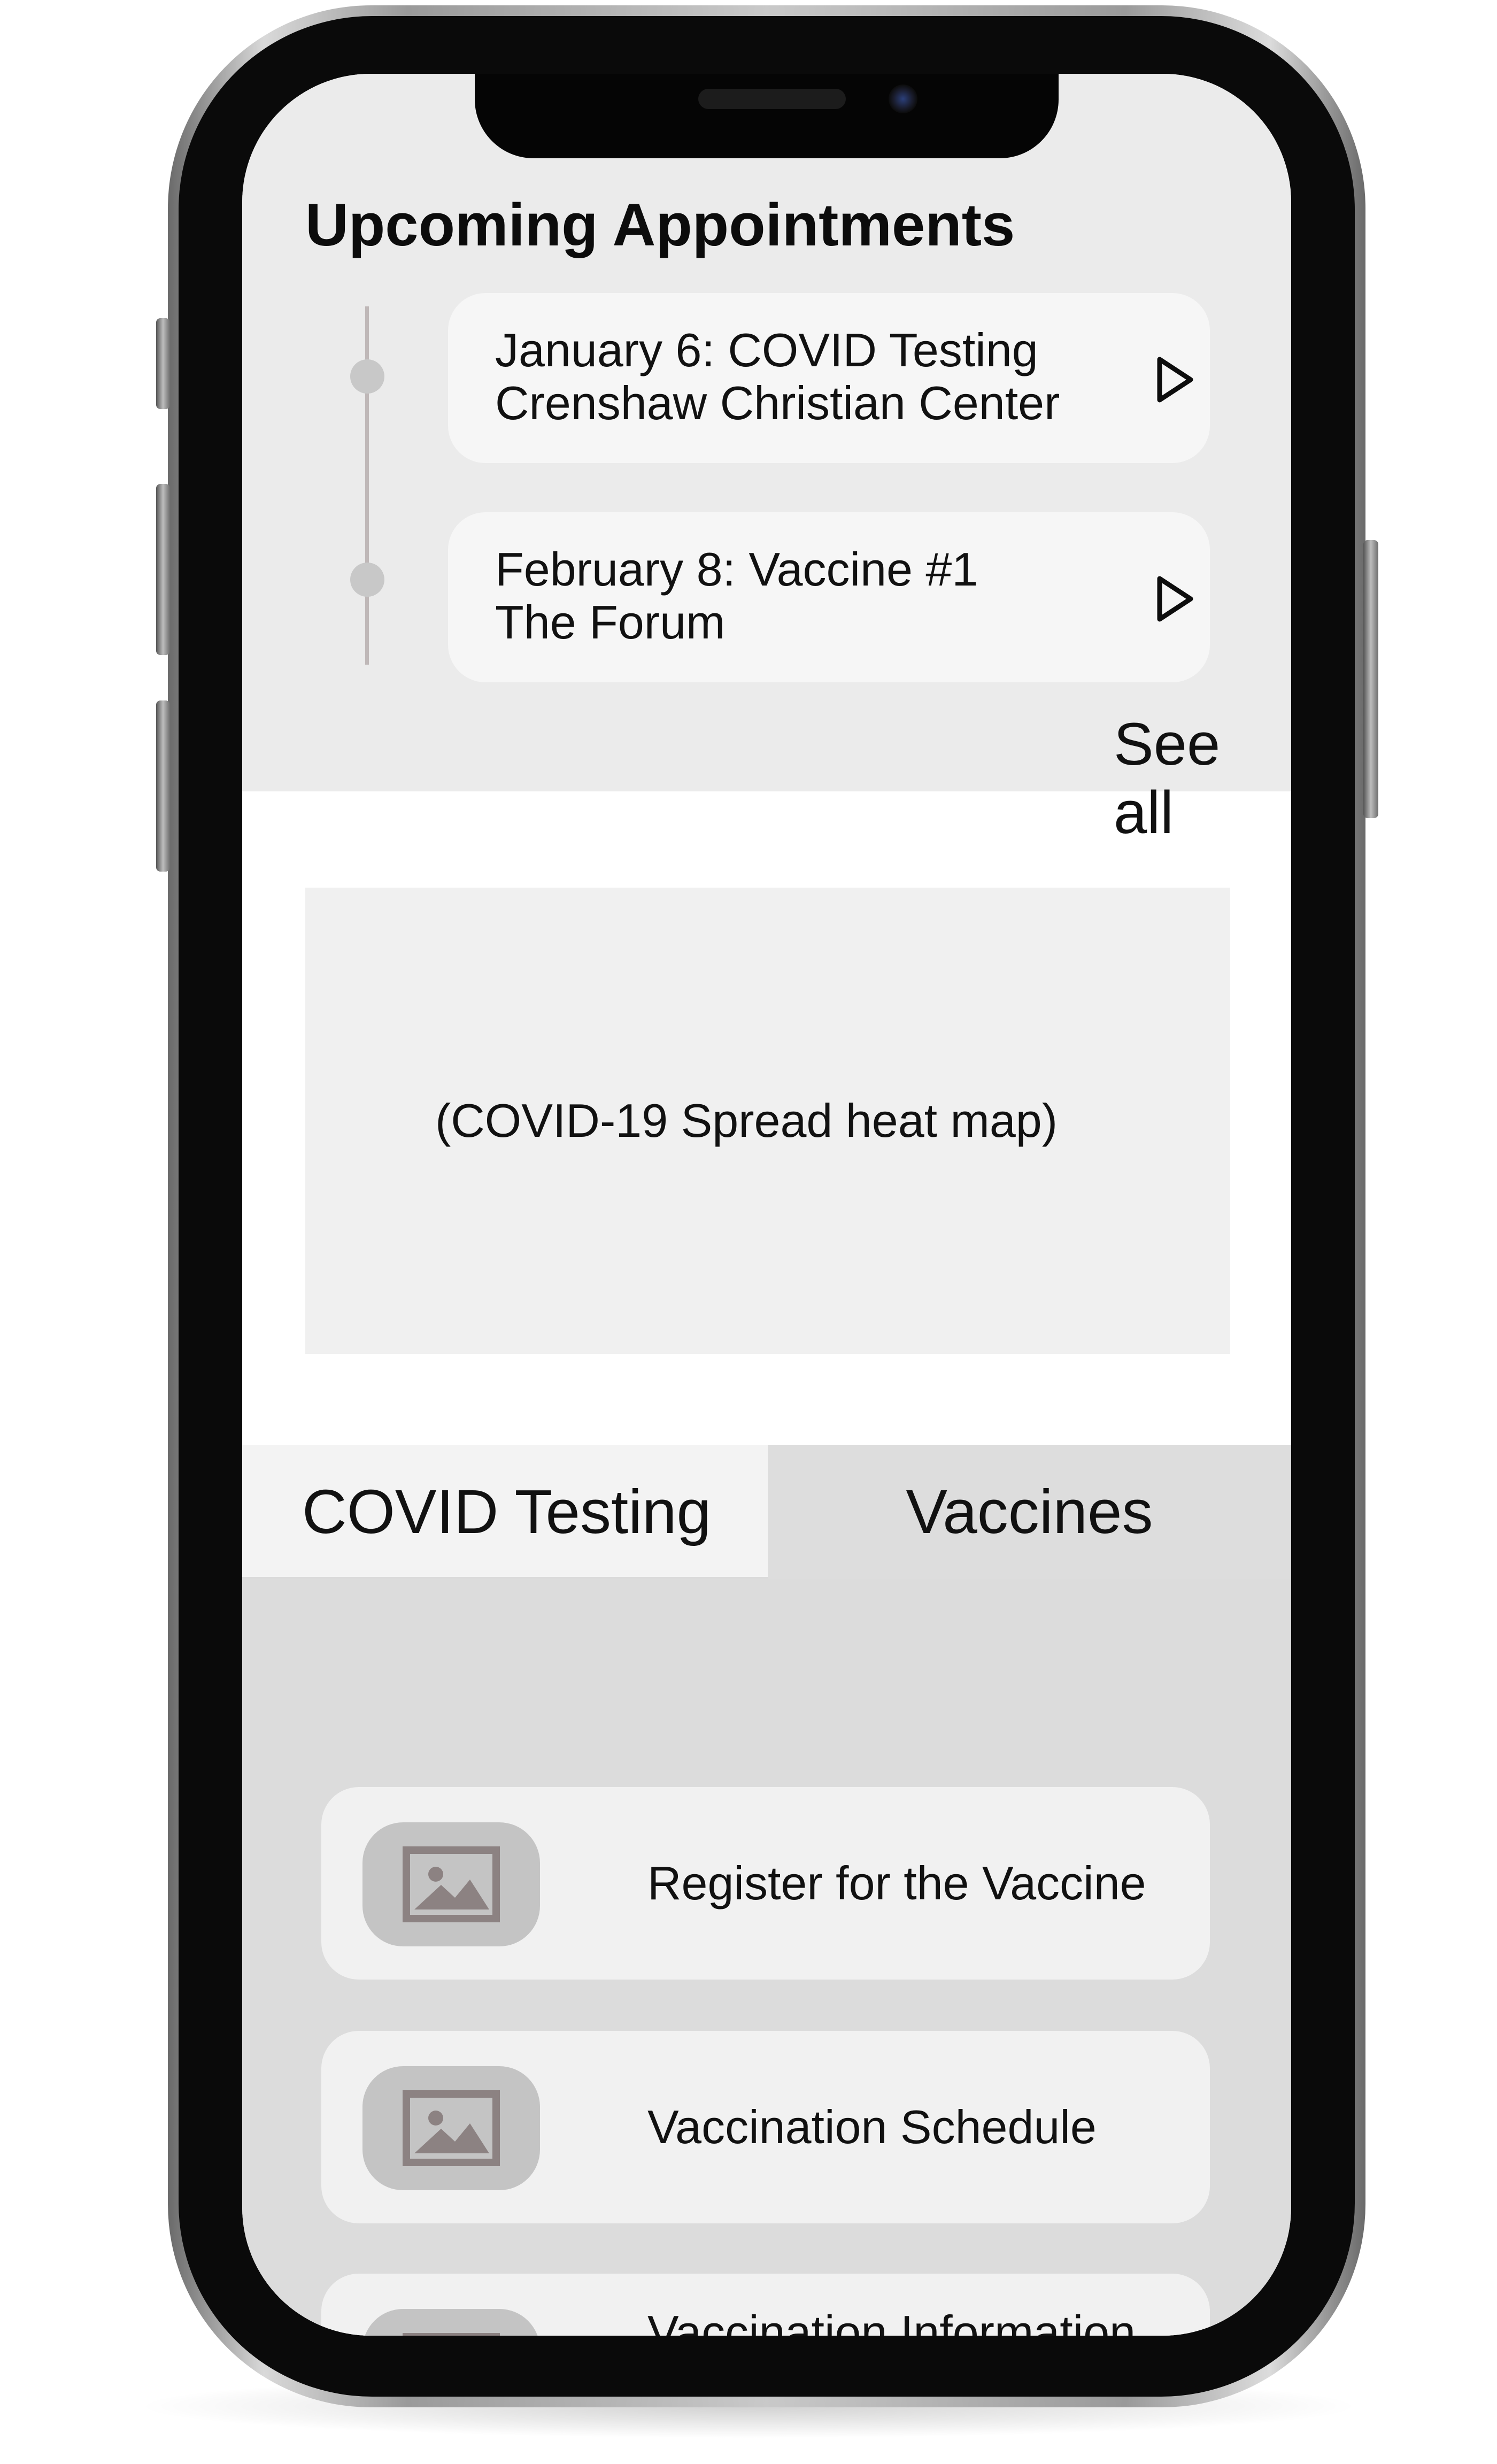 The height and width of the screenshot is (2464, 1497). Describe the element at coordinates (777, 402) in the screenshot. I see `appointment-location: Crenshaw Christian Center` at that location.